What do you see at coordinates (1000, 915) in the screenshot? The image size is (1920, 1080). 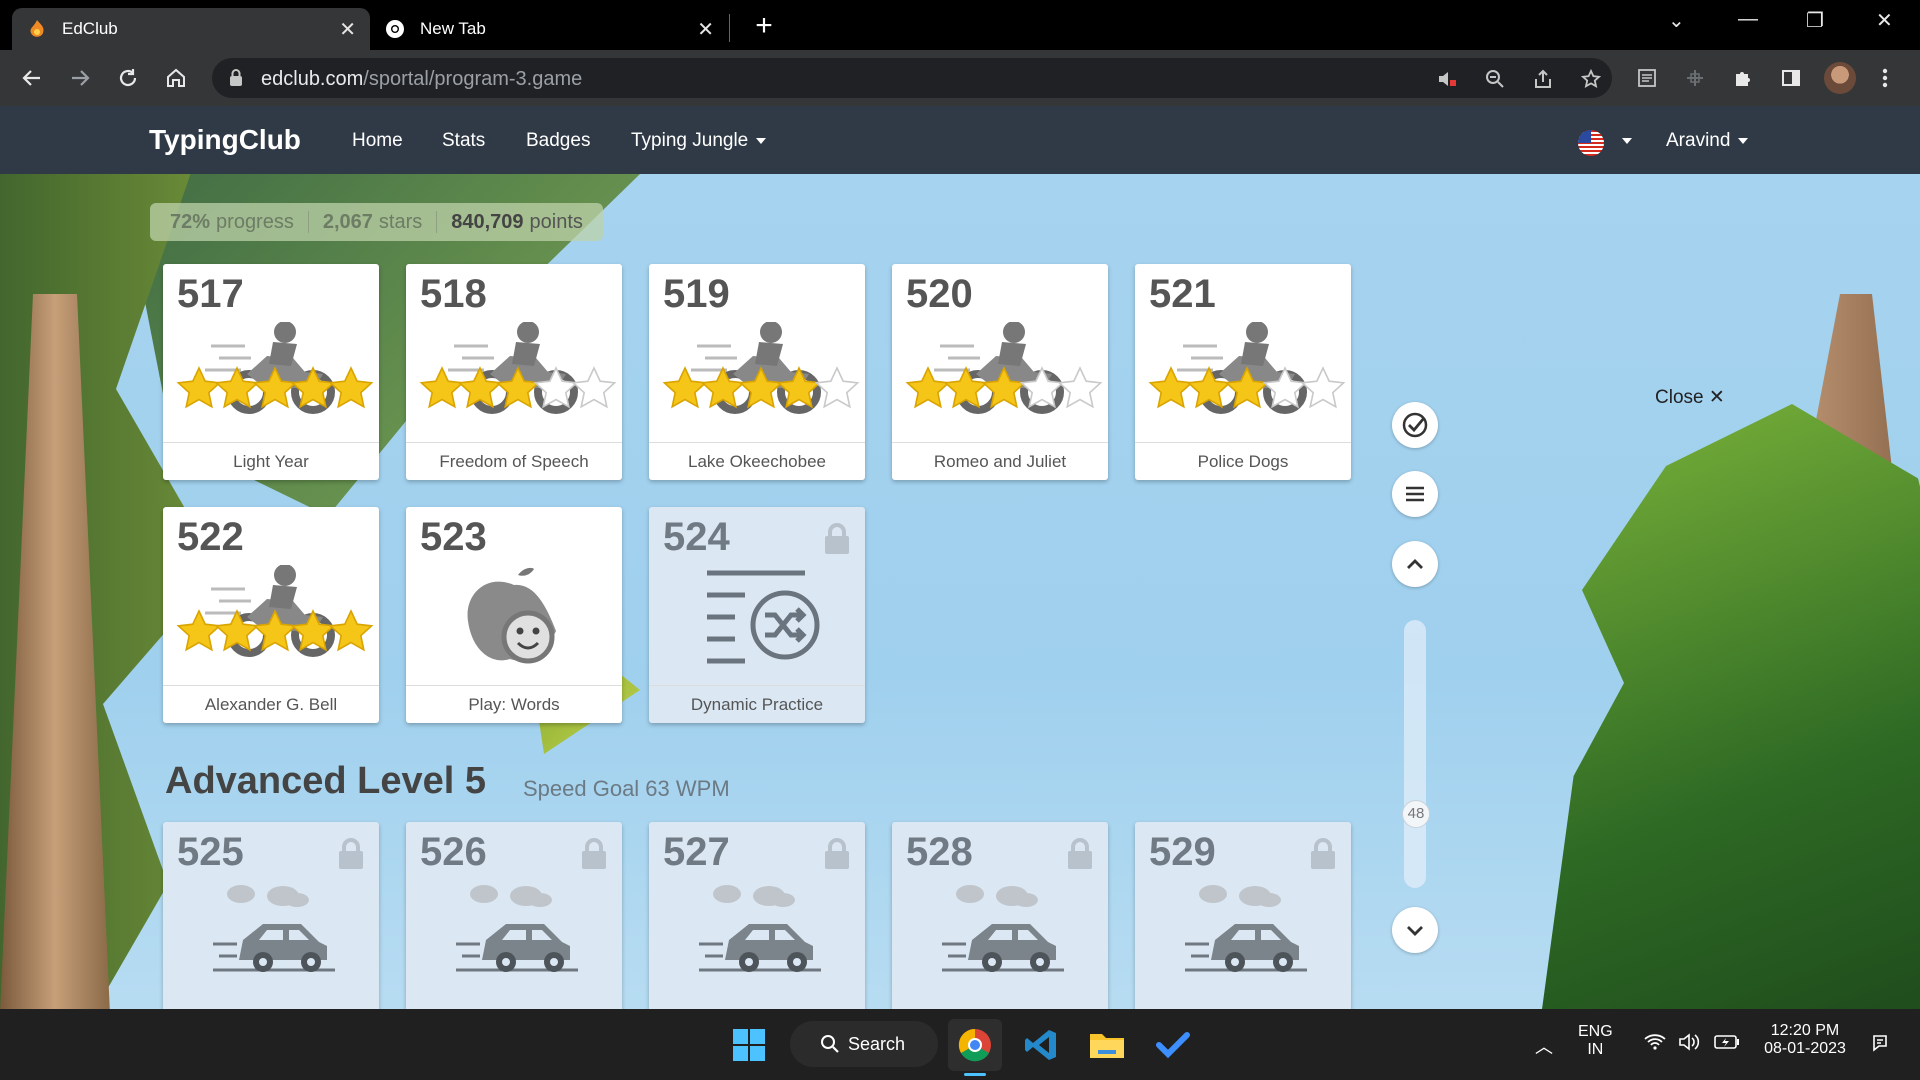 I see `locked-lesson-card: 528` at bounding box center [1000, 915].